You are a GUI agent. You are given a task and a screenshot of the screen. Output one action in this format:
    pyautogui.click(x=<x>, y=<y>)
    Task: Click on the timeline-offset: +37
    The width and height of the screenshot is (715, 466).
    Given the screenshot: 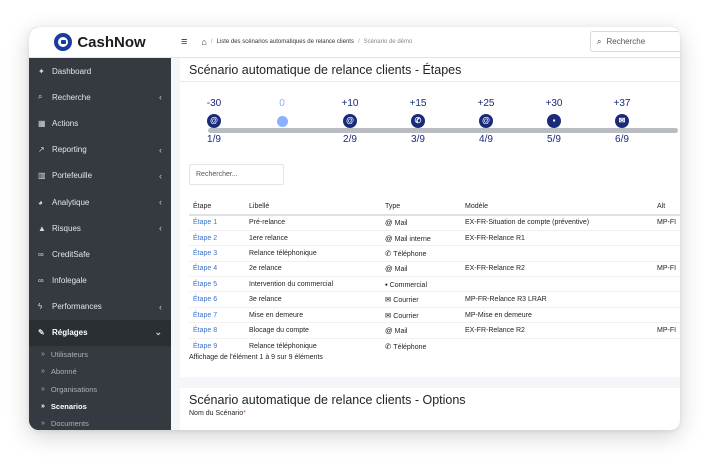 What is the action you would take?
    pyautogui.click(x=622, y=103)
    